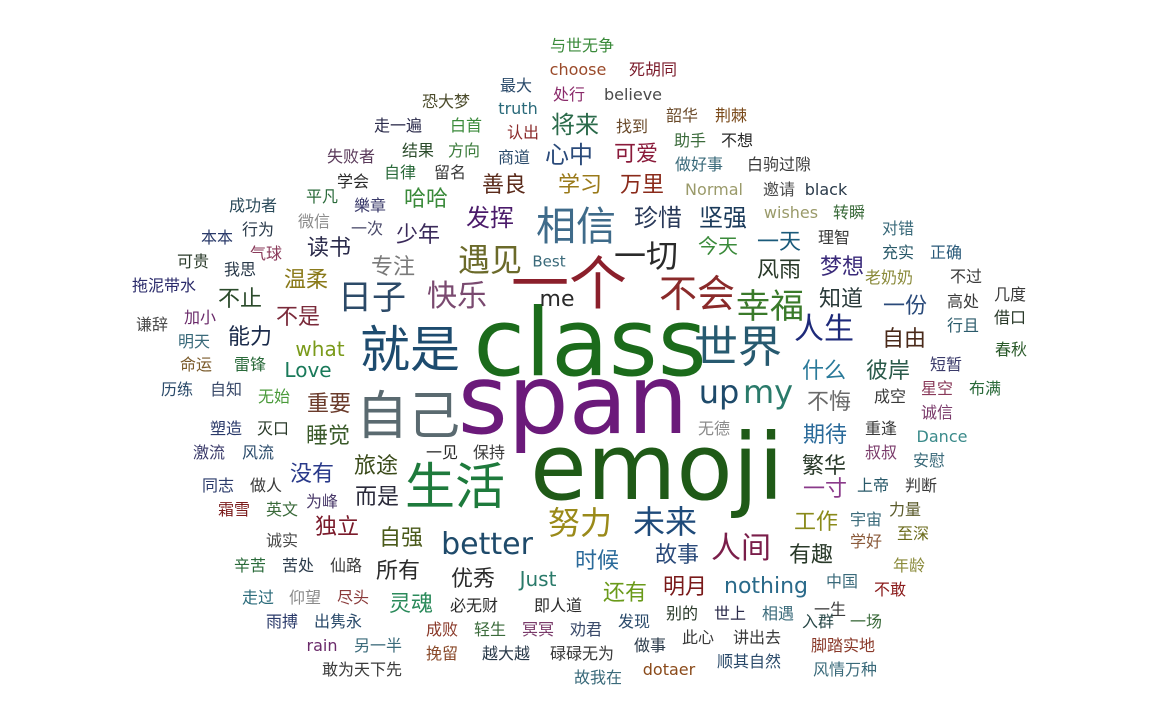  Describe the element at coordinates (298, 317) in the screenshot. I see `word-cloud-word: 不是` at that location.